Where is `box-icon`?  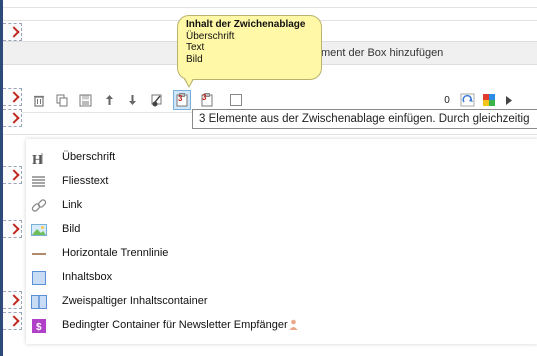 box-icon is located at coordinates (39, 278).